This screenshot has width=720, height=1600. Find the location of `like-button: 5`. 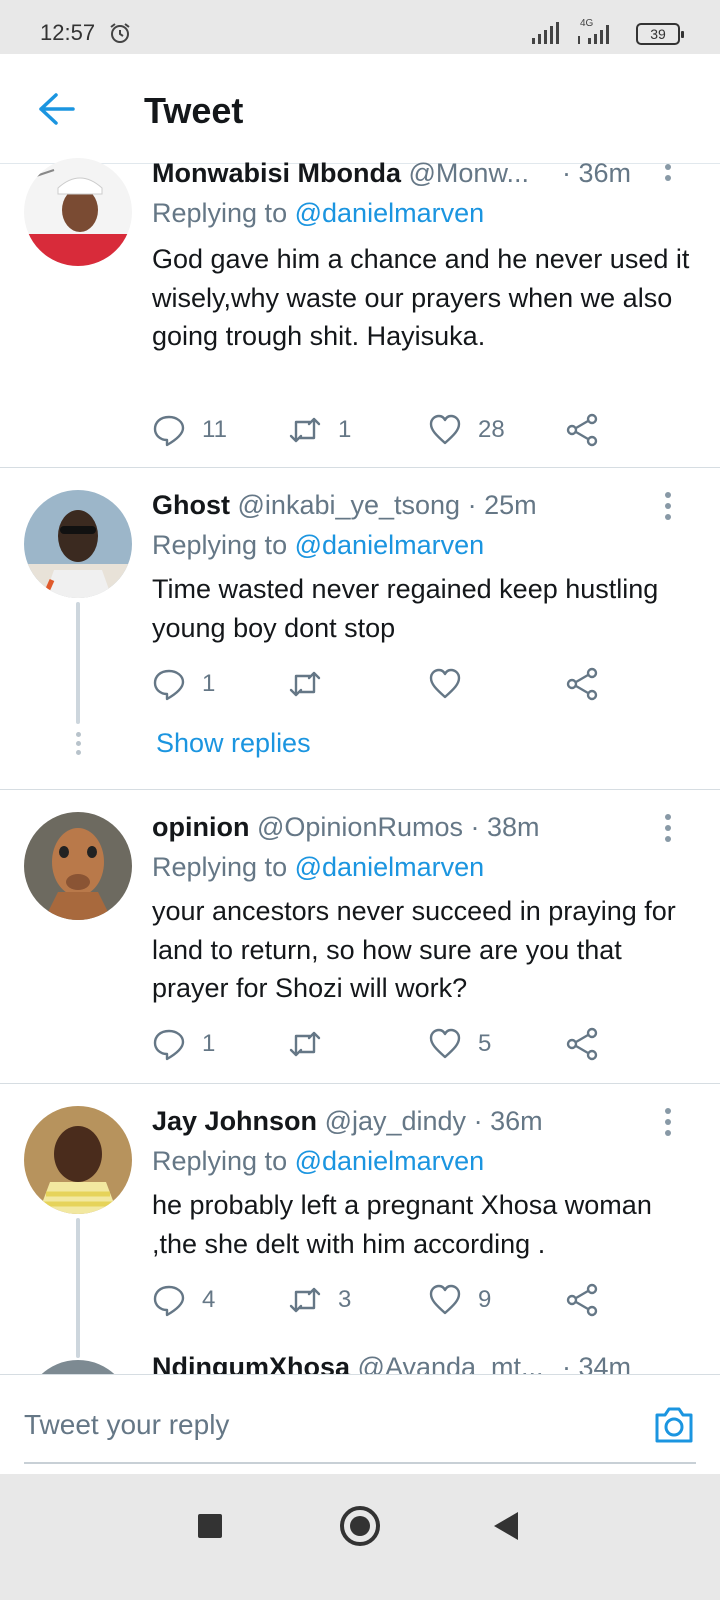

like-button: 5 is located at coordinates (459, 1044).